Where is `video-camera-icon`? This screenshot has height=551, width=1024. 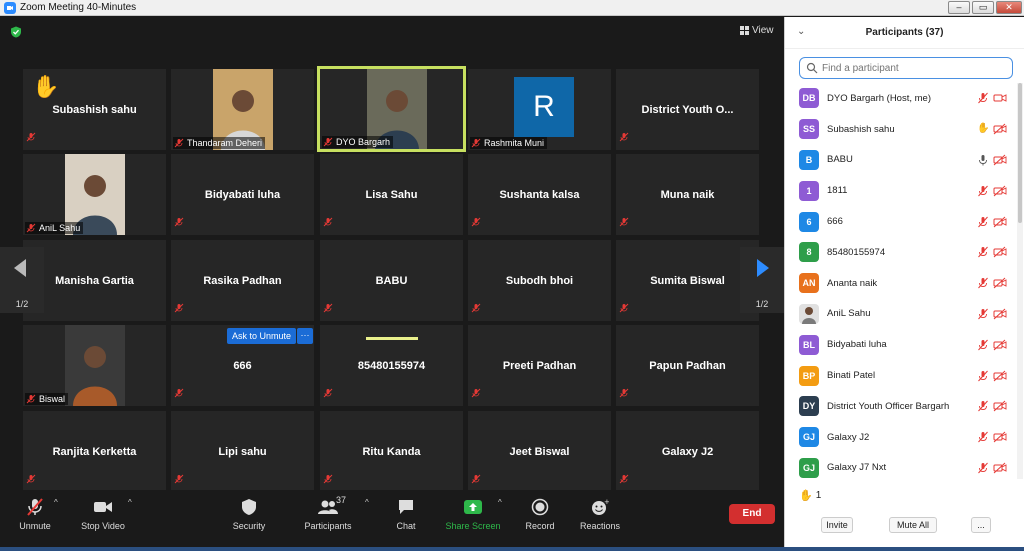 video-camera-icon is located at coordinates (103, 507).